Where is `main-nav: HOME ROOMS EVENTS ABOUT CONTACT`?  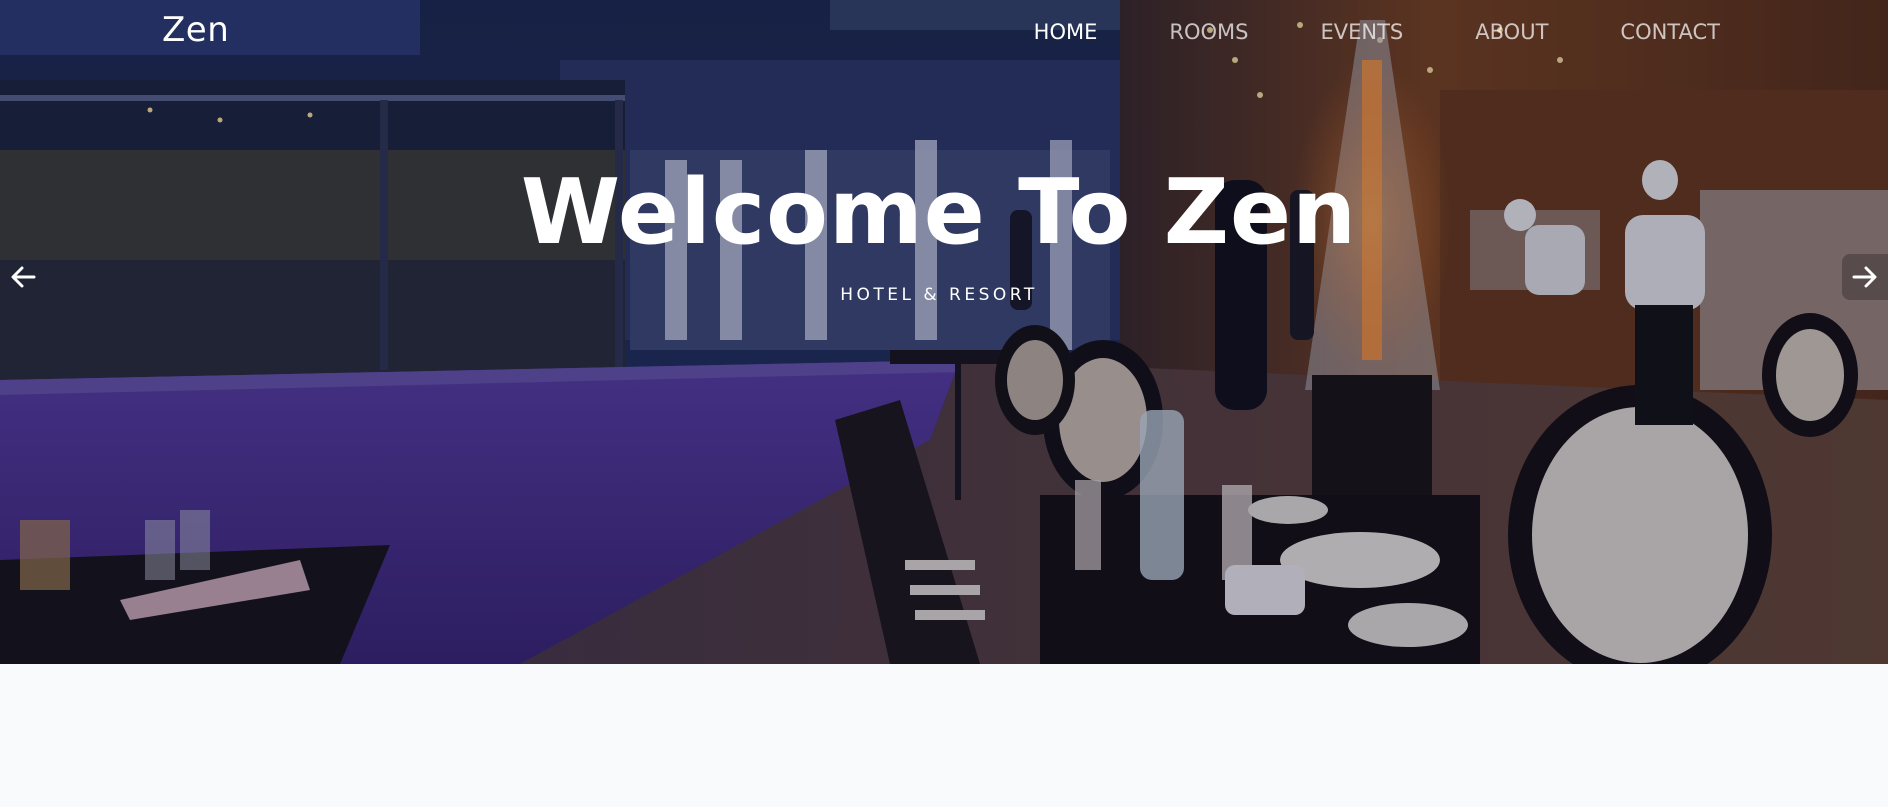
main-nav: HOME ROOMS EVENTS ABOUT CONTACT is located at coordinates (1341, 32).